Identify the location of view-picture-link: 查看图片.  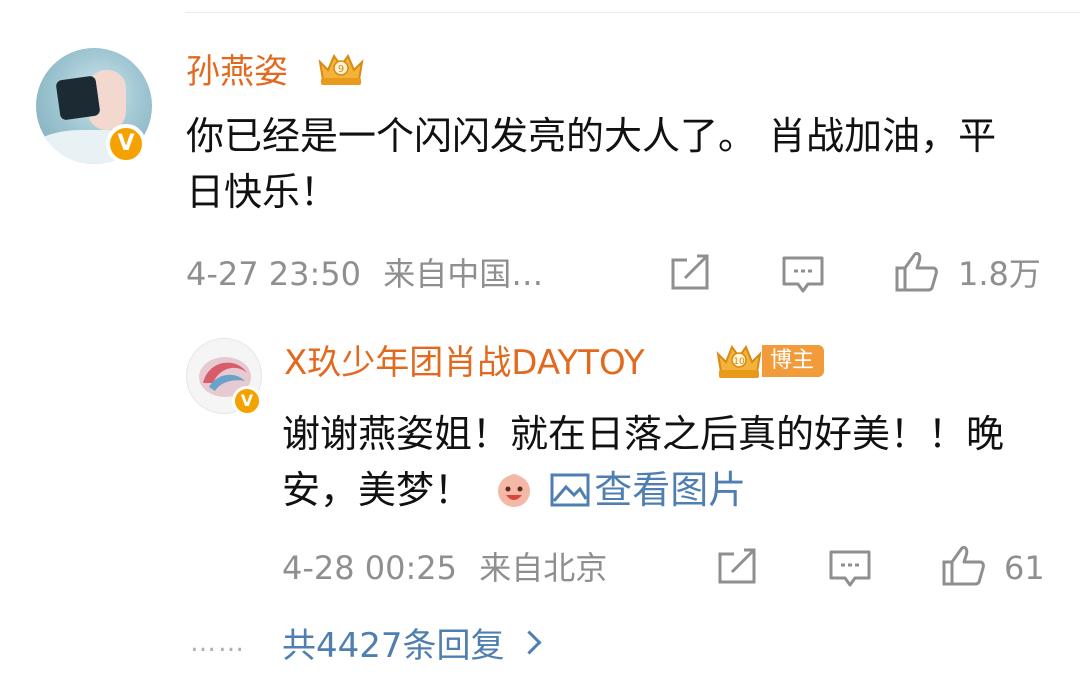
(648, 490).